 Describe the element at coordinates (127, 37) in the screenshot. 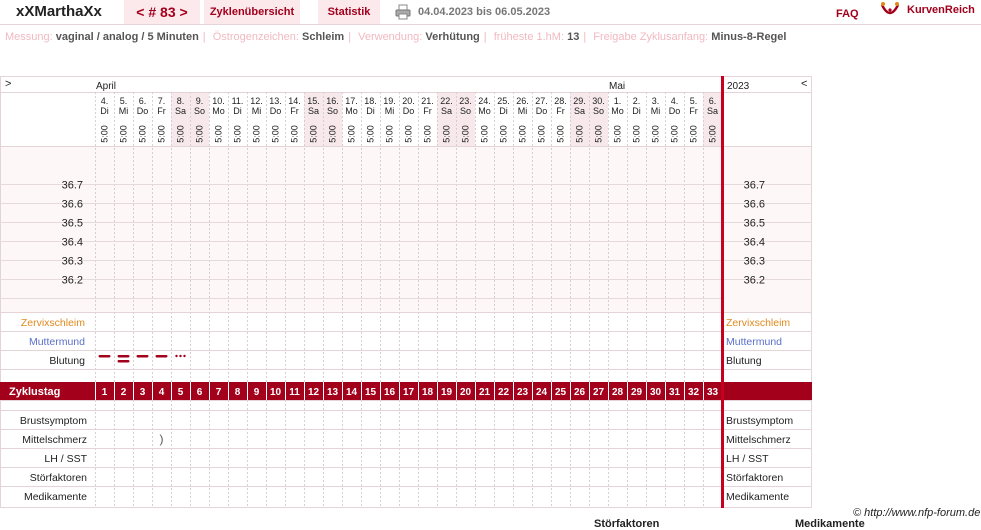

I see `messung-value: vaginal / analog / 5 Minuten` at that location.